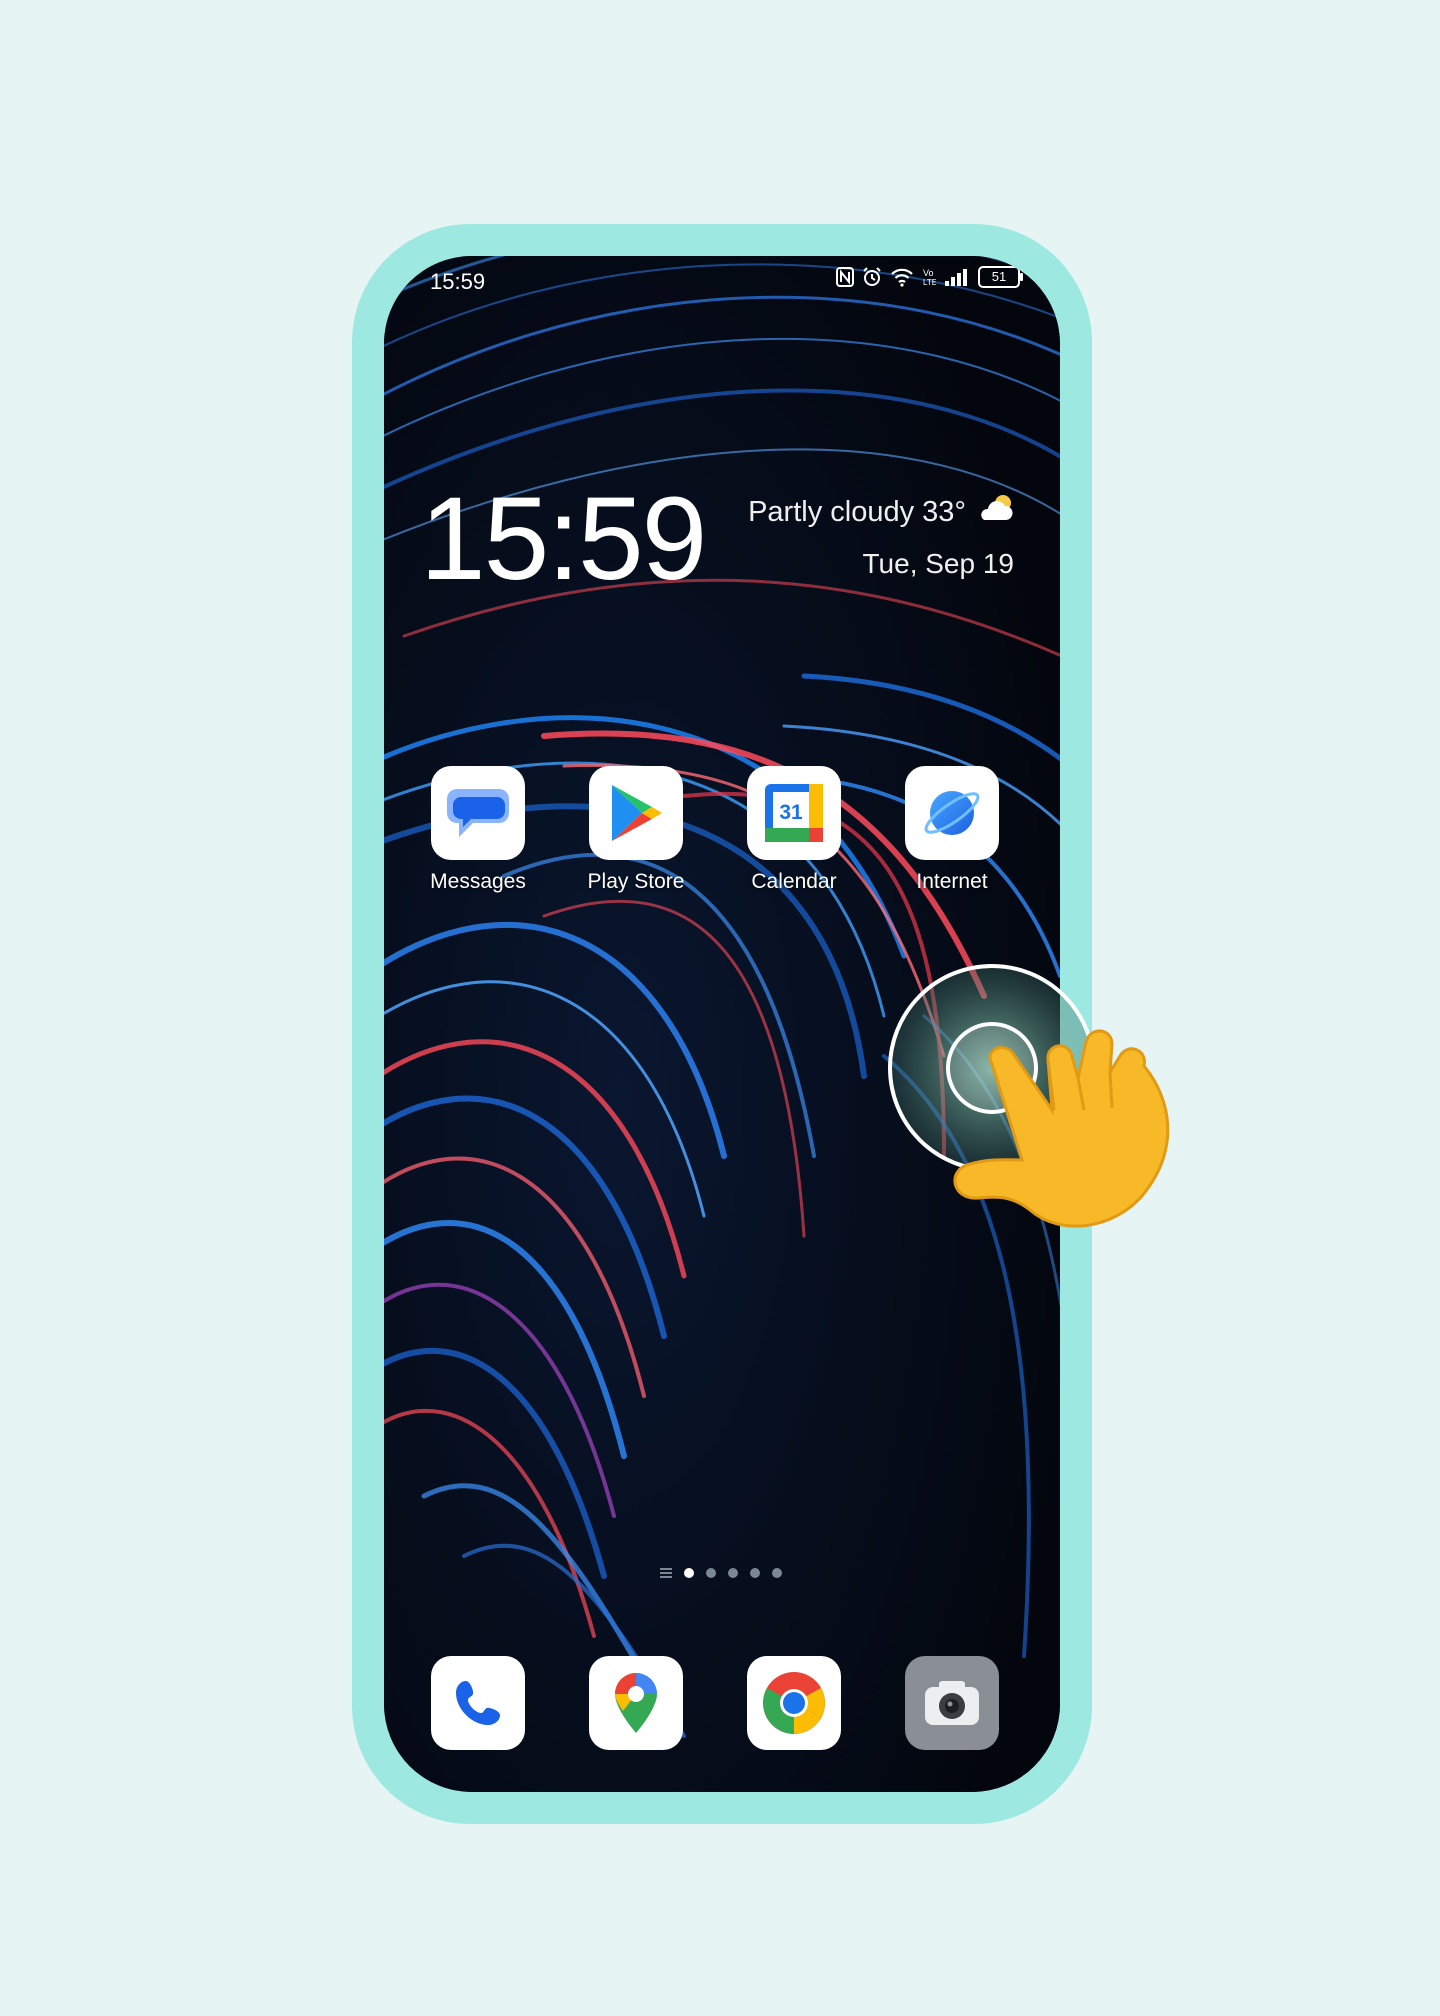 The width and height of the screenshot is (1440, 2016). Describe the element at coordinates (721, 1573) in the screenshot. I see `page-indicator` at that location.